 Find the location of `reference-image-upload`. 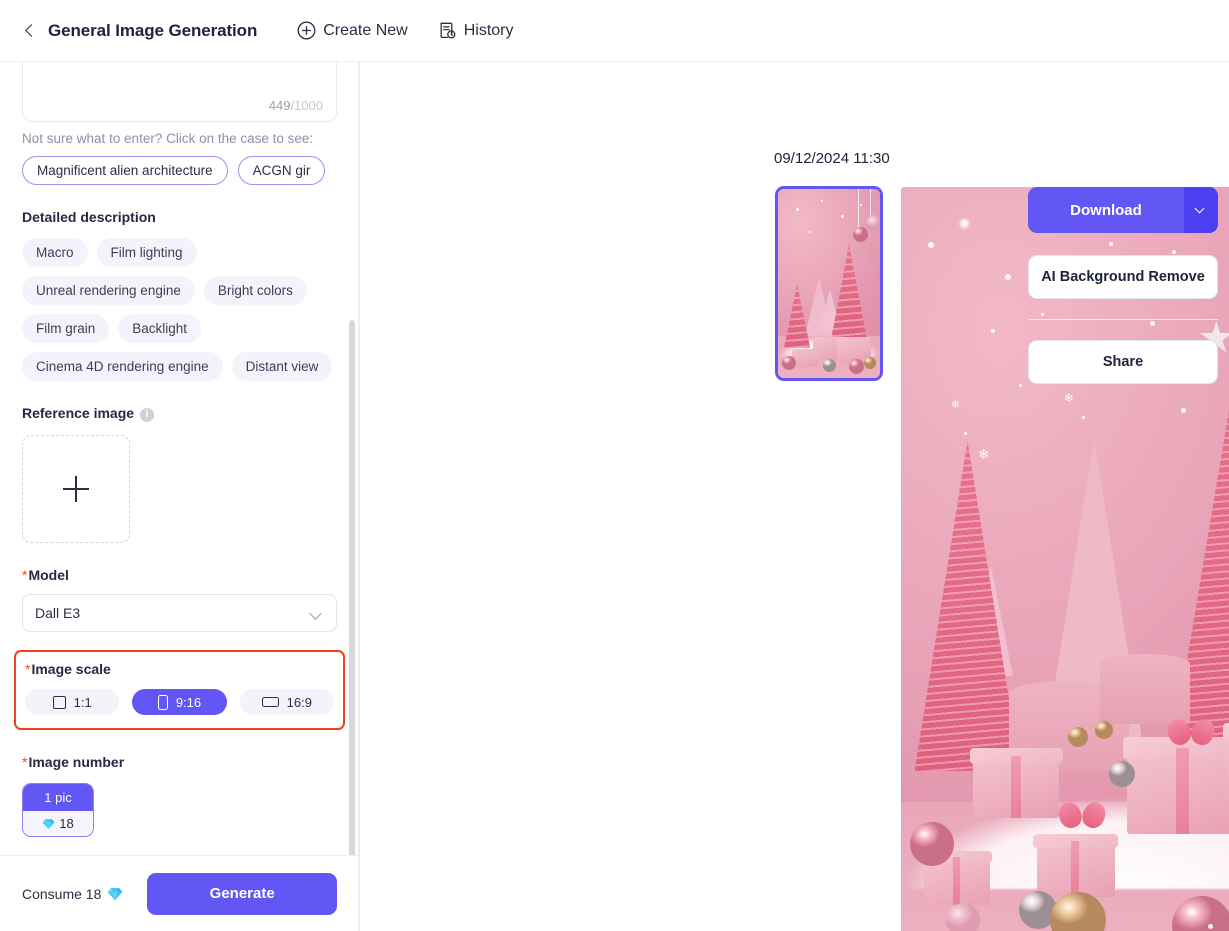

reference-image-upload is located at coordinates (76, 489).